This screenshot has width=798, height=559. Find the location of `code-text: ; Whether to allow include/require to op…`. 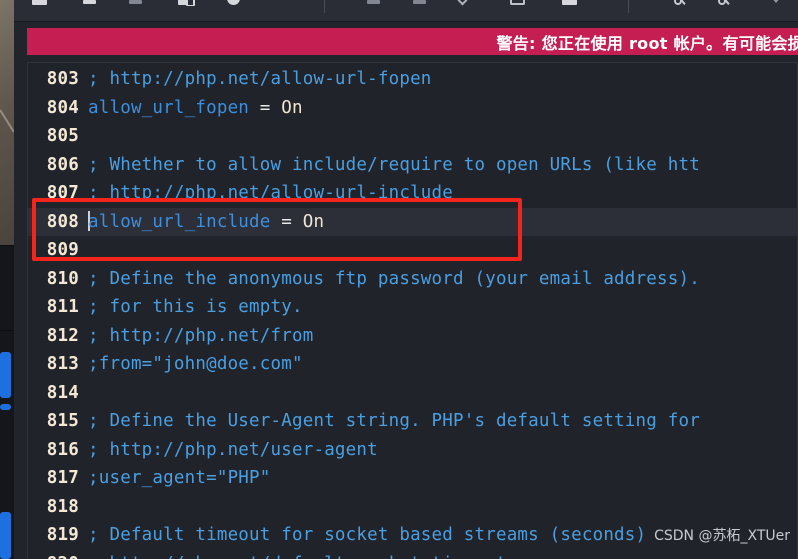

code-text: ; Whether to allow include/require to op… is located at coordinates (394, 165).